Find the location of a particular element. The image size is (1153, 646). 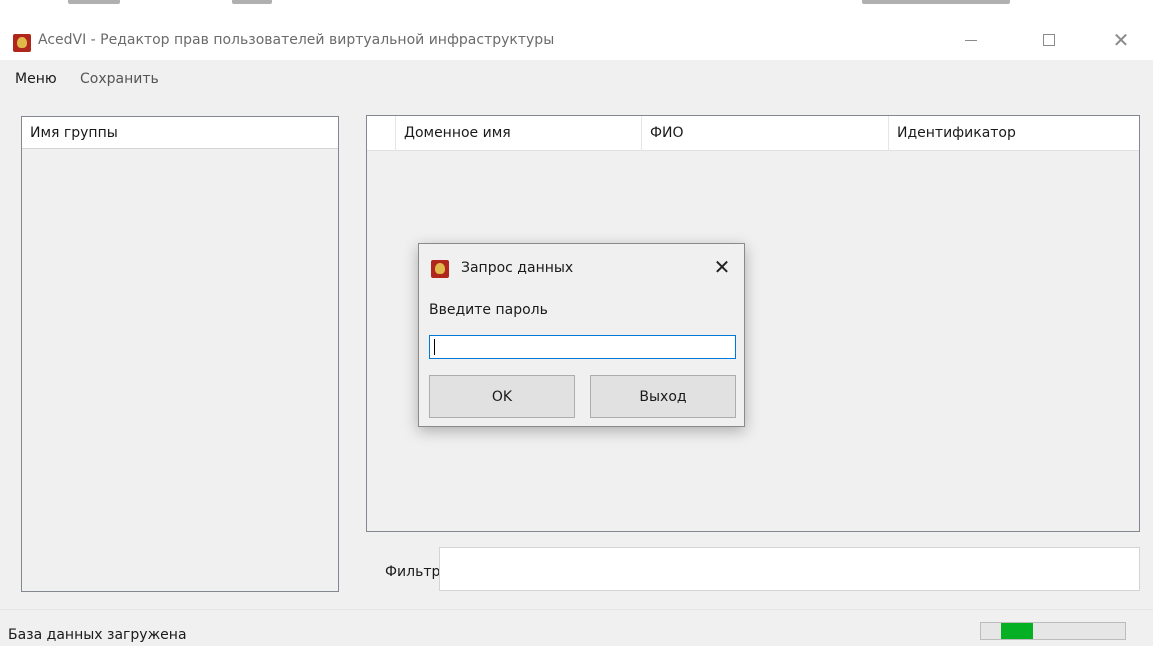

progress-bar is located at coordinates (1053, 631).